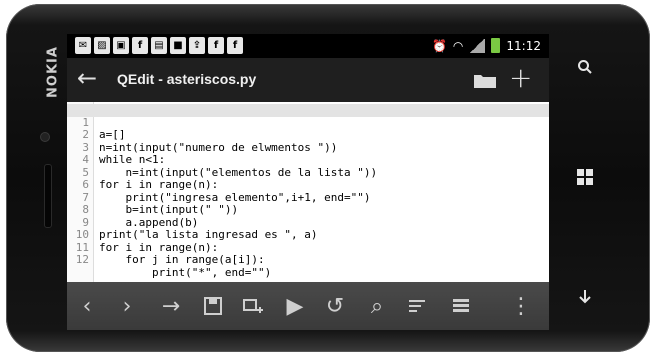 This screenshot has height=358, width=655. I want to click on arrow-down-icon, so click(585, 297).